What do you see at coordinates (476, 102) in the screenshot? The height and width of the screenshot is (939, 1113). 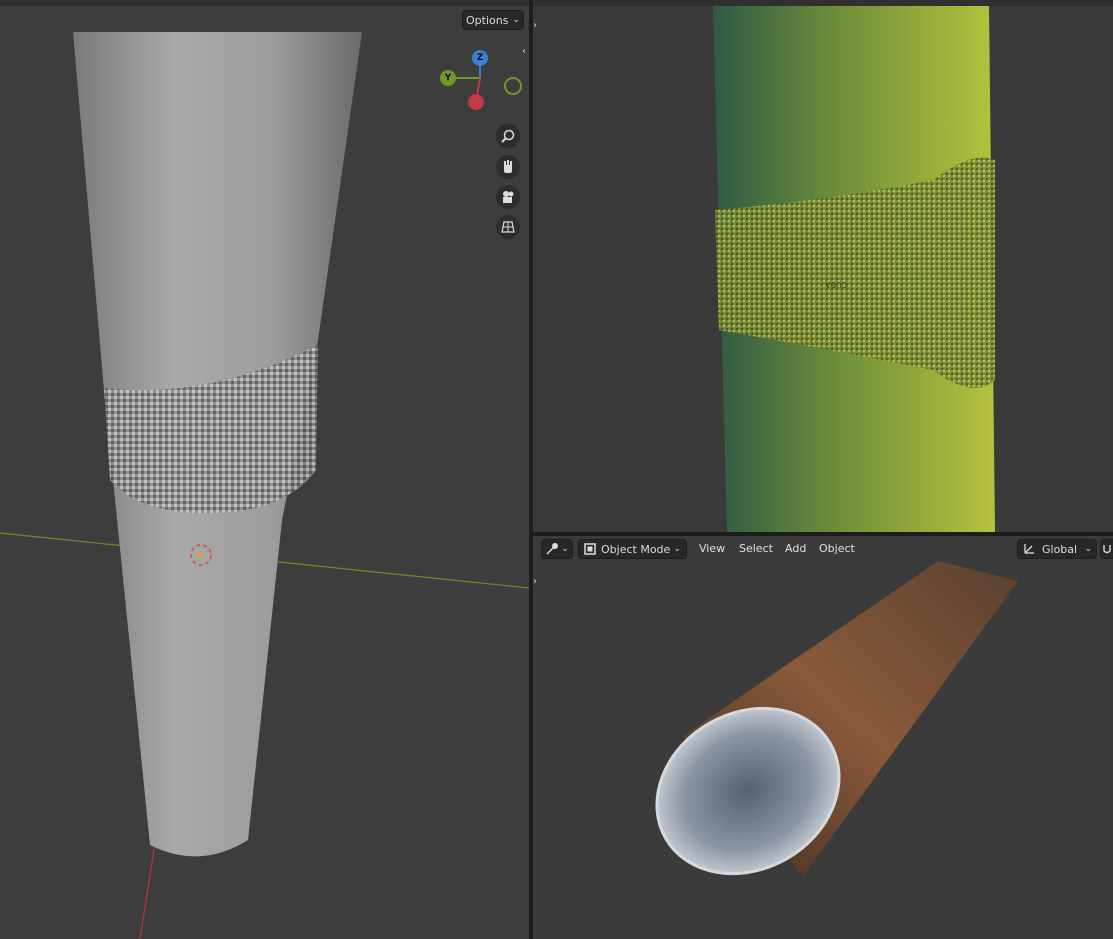 I see `x-axis-ball-icon` at bounding box center [476, 102].